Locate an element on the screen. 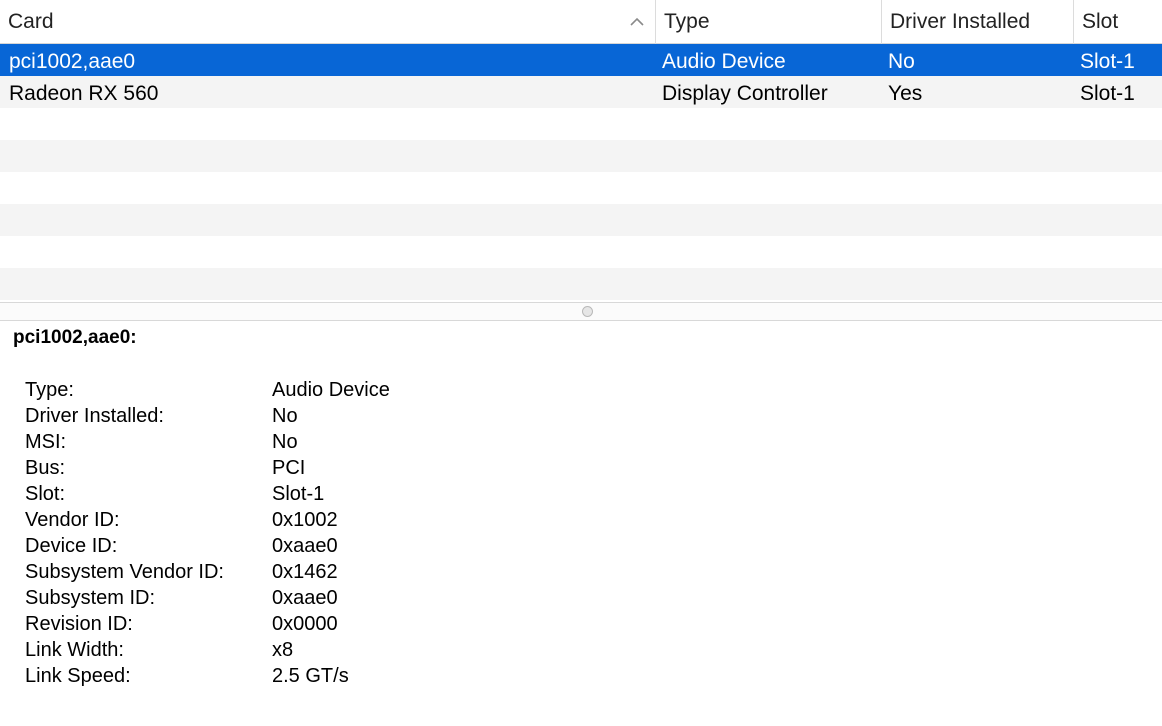  property-key: Type: is located at coordinates (49, 390).